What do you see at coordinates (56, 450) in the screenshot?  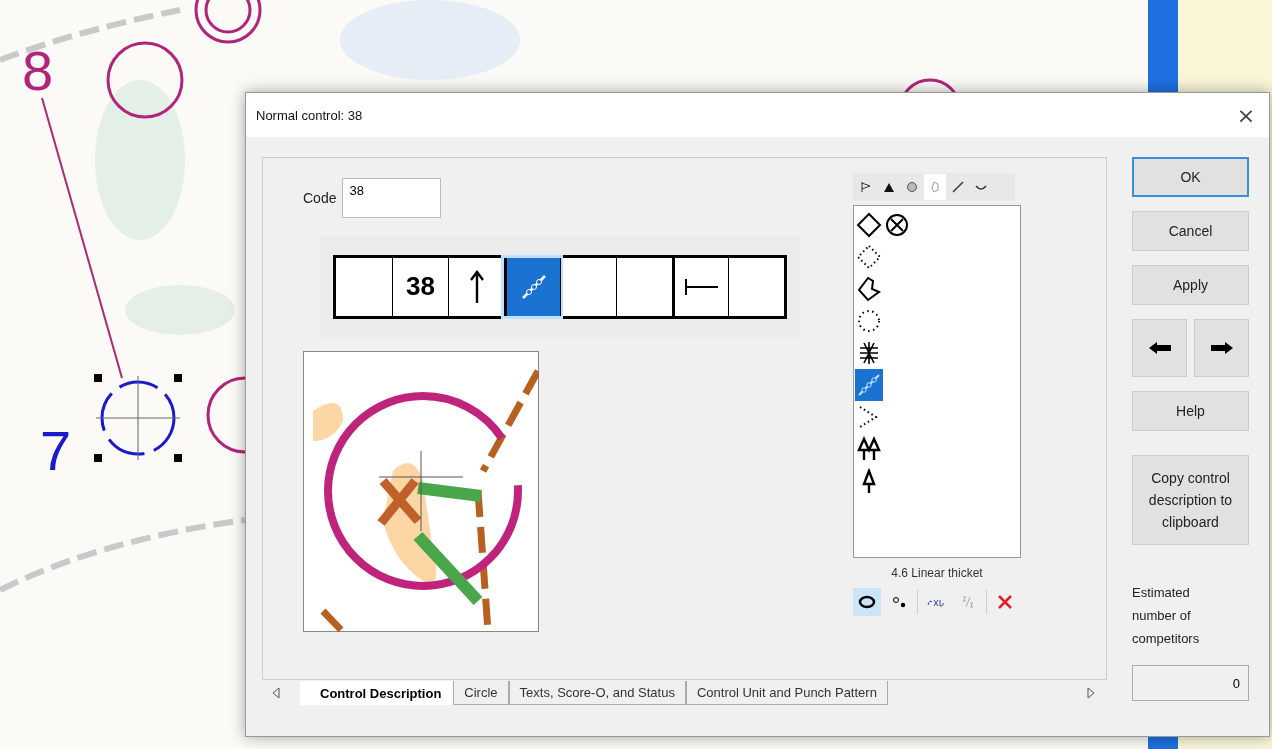 I see `control-number: 7` at bounding box center [56, 450].